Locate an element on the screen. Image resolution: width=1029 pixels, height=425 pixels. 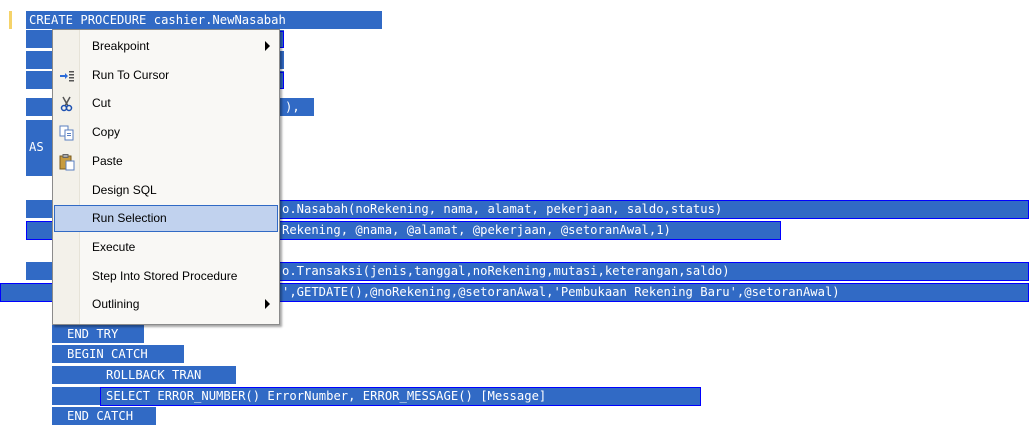
copy-icon is located at coordinates (66, 133).